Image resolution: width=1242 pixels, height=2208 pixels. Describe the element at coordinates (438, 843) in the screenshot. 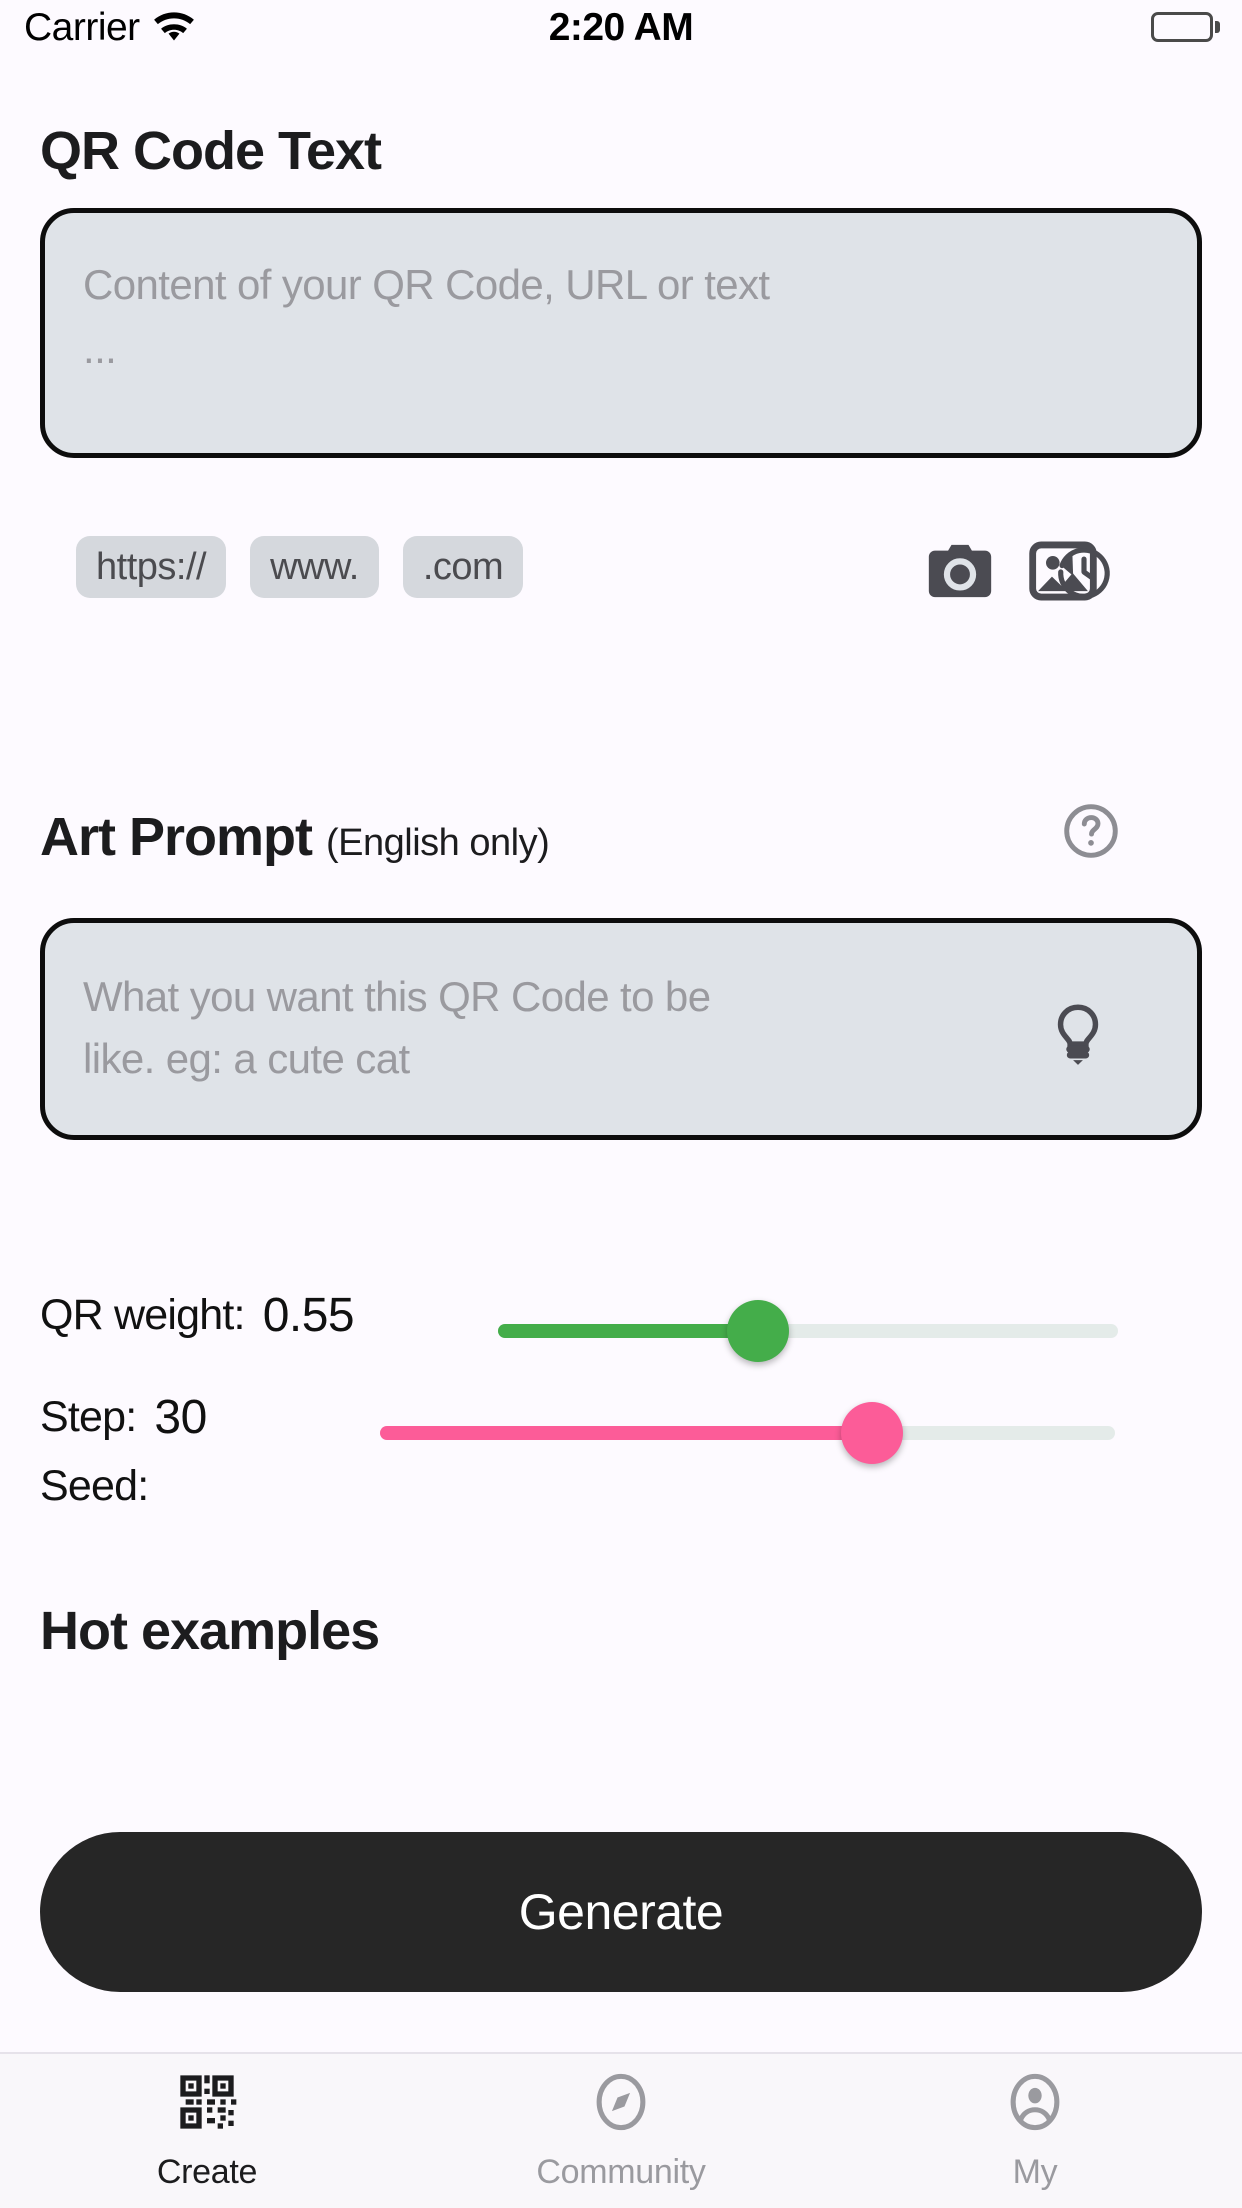

I see `art-prompt-title-subtitle: (English only)` at that location.